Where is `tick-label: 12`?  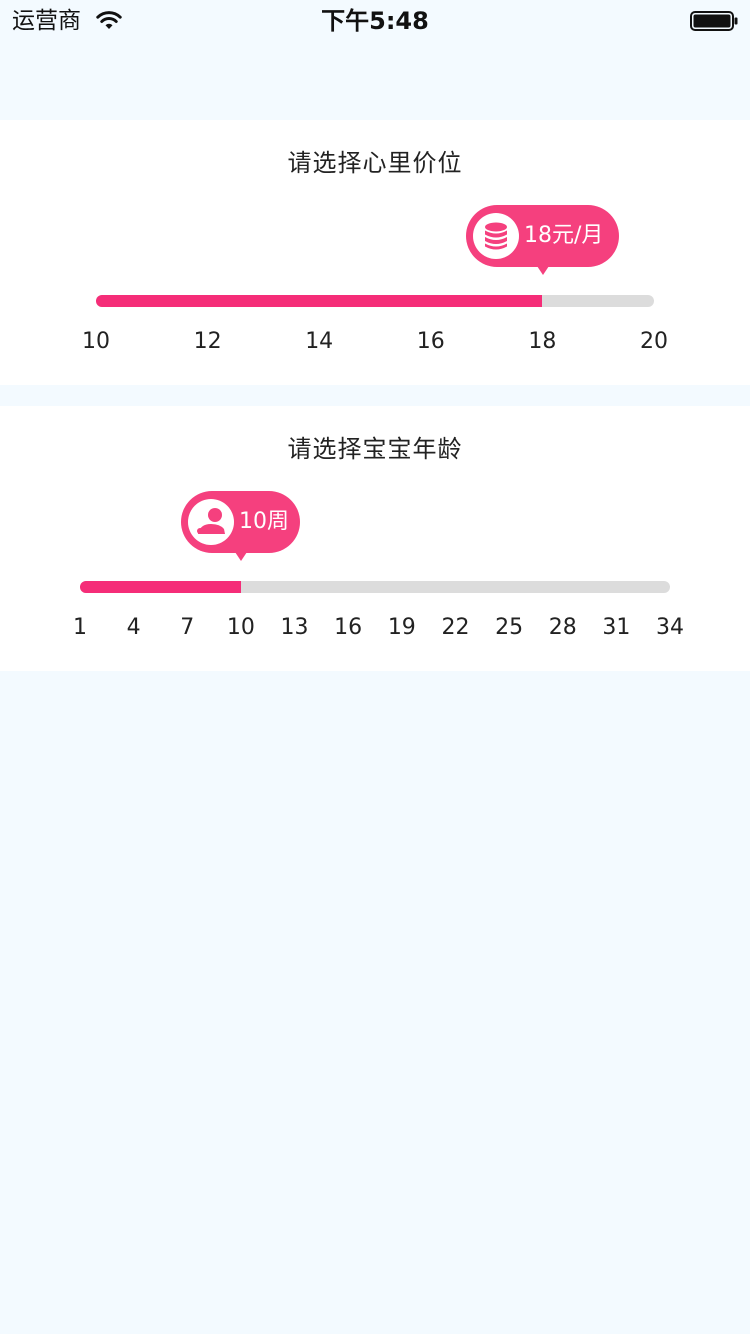 tick-label: 12 is located at coordinates (207, 341).